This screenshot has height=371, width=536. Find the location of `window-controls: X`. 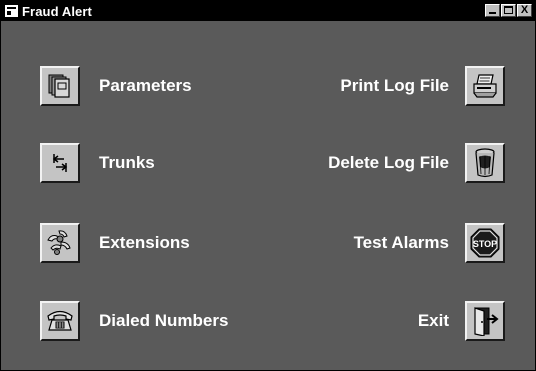

window-controls: X is located at coordinates (508, 10).